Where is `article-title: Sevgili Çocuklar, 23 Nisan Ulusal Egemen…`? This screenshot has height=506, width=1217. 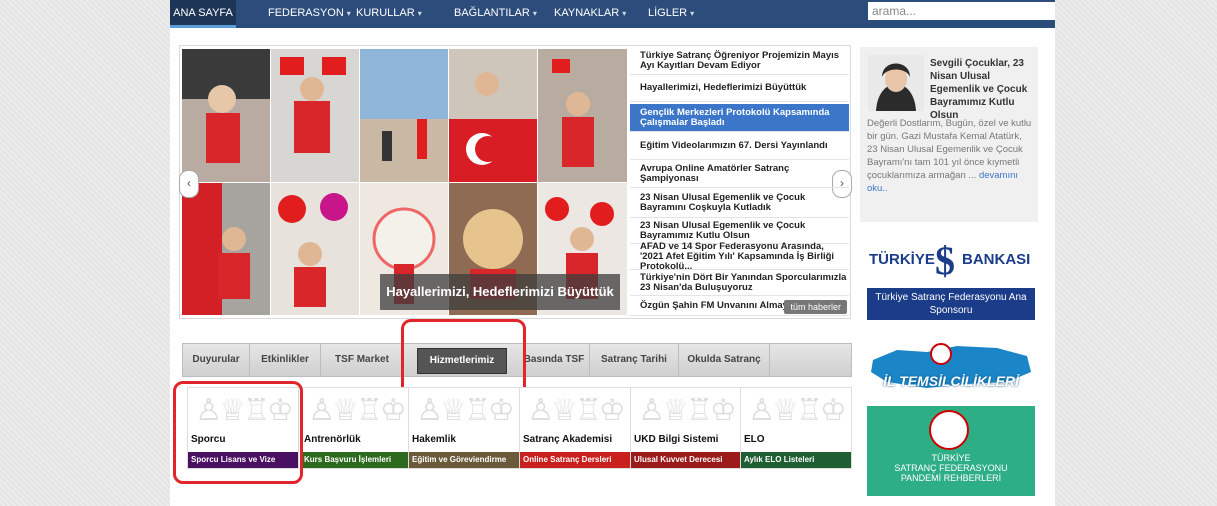 article-title: Sevgili Çocuklar, 23 Nisan Ulusal Egemen… is located at coordinates (981, 89).